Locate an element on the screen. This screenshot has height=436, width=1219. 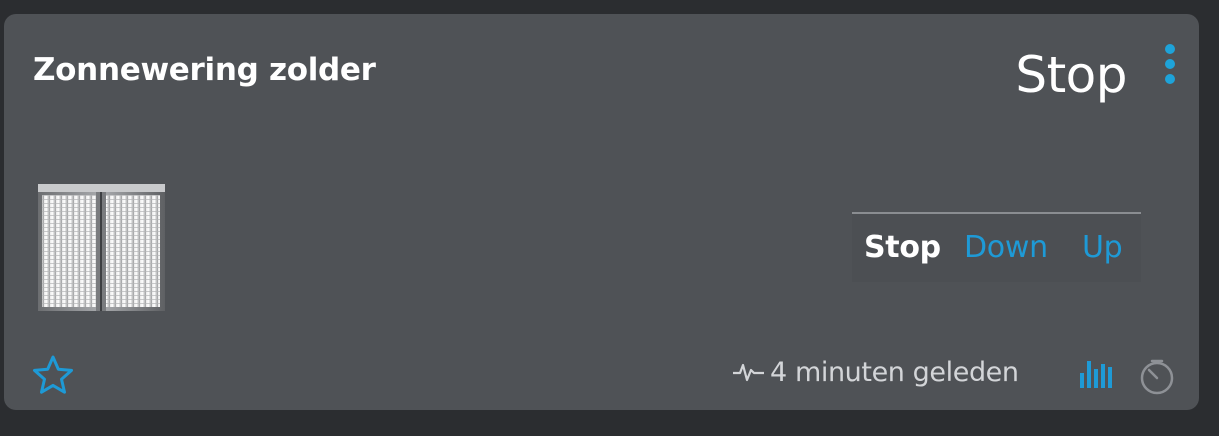
last-update: 4 minuten geleden is located at coordinates (875, 372).